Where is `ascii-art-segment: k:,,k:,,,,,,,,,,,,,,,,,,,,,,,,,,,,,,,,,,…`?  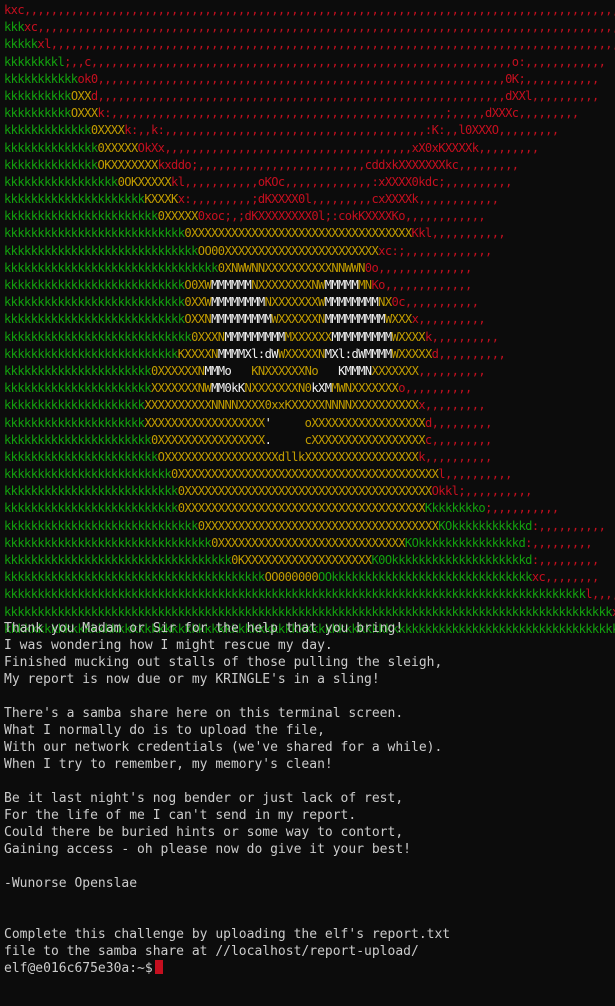 ascii-art-segment: k:,,k:,,,,,,,,,,,,,,,,,,,,,,,,,,,,,,,,,,… is located at coordinates (341, 130).